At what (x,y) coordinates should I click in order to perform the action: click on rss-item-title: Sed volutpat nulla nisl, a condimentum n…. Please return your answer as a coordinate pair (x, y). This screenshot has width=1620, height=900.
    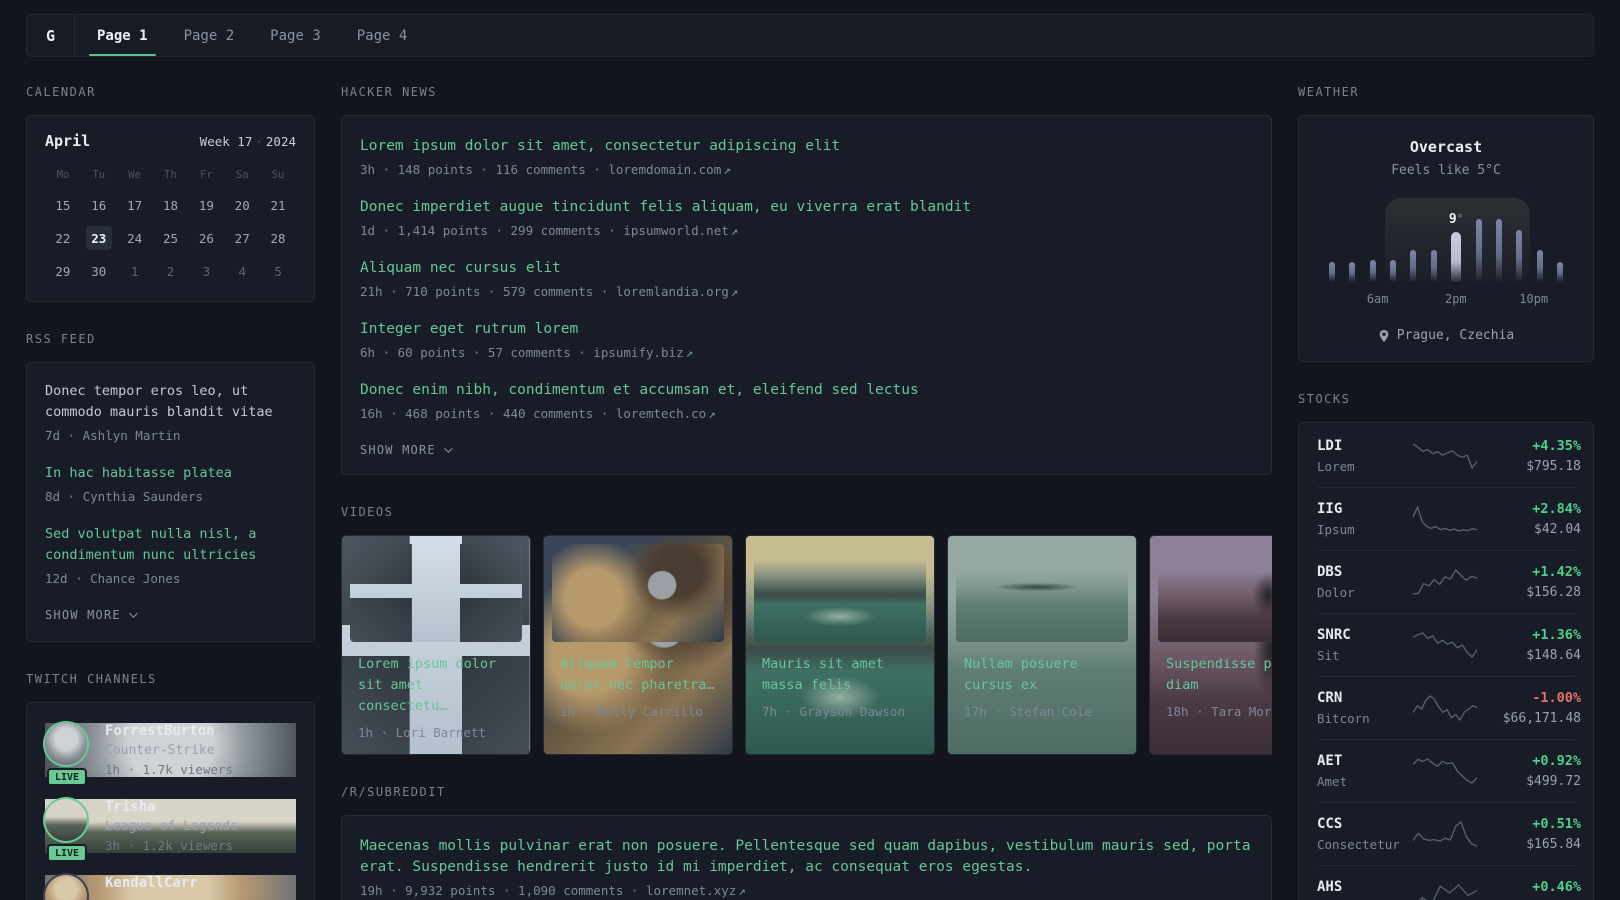
    Looking at the image, I should click on (170, 545).